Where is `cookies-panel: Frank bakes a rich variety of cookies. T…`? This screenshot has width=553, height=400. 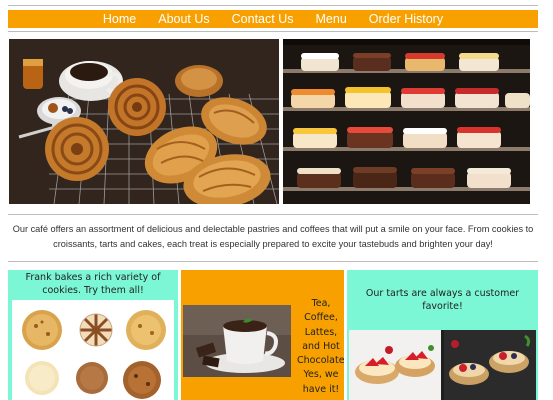 cookies-panel: Frank bakes a rich variety of cookies. T… is located at coordinates (93, 335).